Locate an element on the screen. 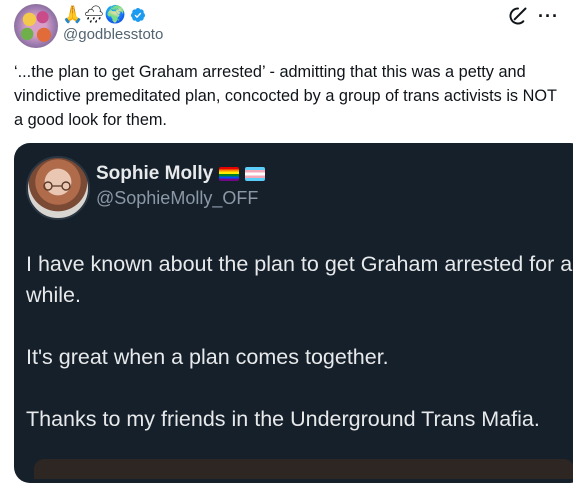 The width and height of the screenshot is (573, 483). quoted-author-name: Sophie Molly is located at coordinates (155, 173).